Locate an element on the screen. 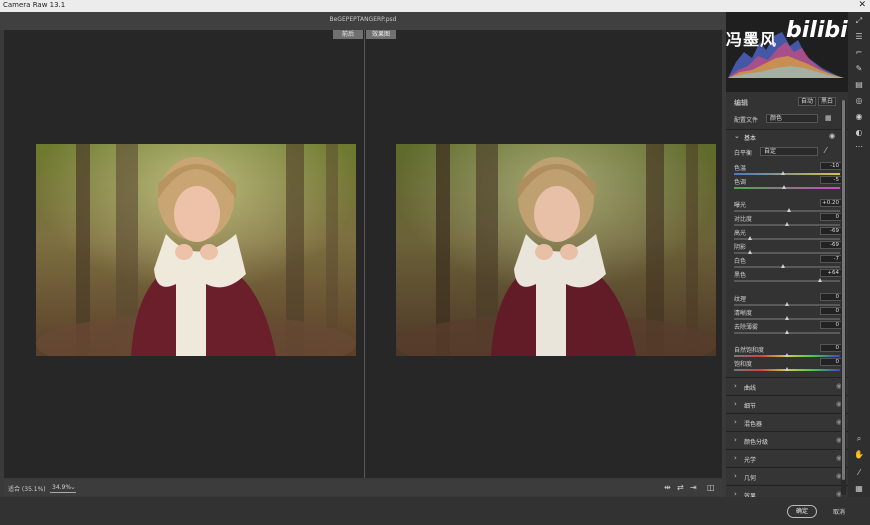  radial-icon: ◎ is located at coordinates (859, 101).